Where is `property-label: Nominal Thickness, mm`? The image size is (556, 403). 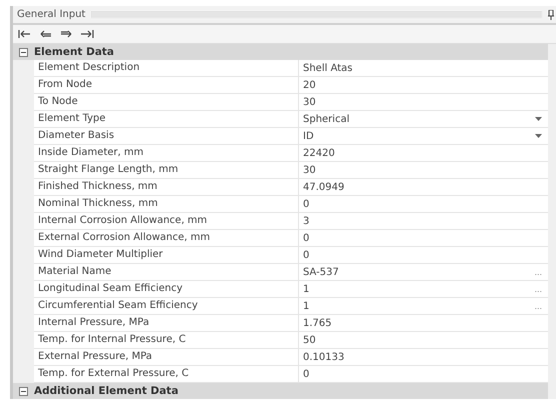 property-label: Nominal Thickness, mm is located at coordinates (166, 204).